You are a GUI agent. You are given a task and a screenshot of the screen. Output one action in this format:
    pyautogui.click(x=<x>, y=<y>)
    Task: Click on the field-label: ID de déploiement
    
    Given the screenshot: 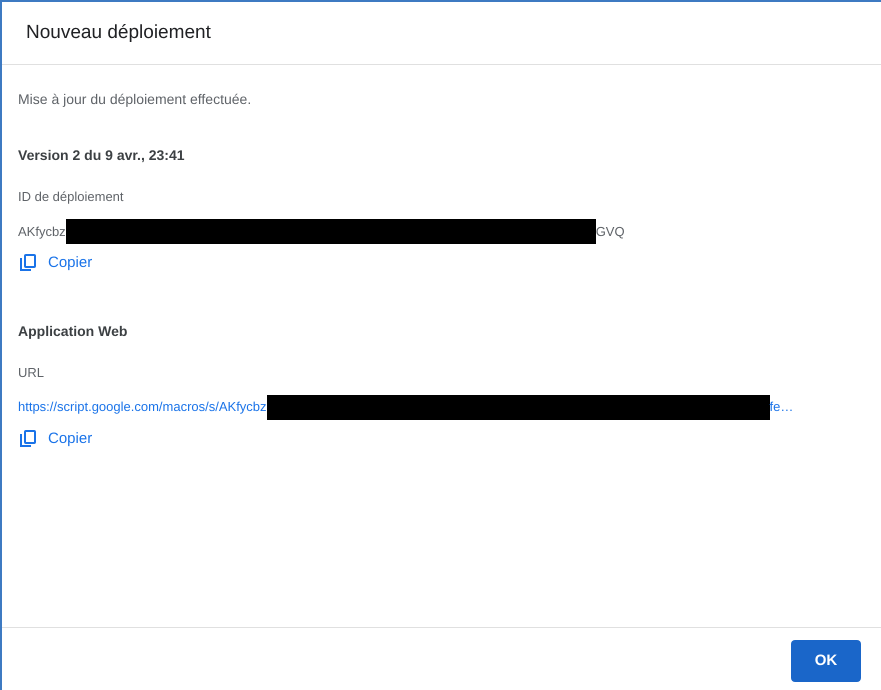 What is the action you would take?
    pyautogui.click(x=71, y=196)
    